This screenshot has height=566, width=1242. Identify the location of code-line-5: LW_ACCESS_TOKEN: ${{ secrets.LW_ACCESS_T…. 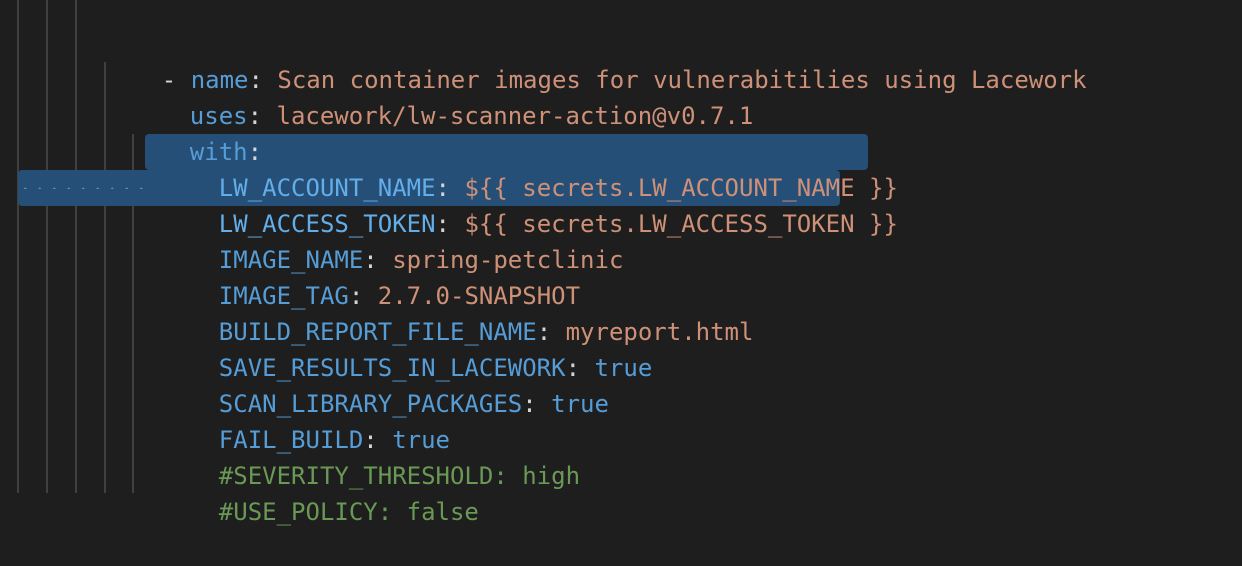
(529, 204).